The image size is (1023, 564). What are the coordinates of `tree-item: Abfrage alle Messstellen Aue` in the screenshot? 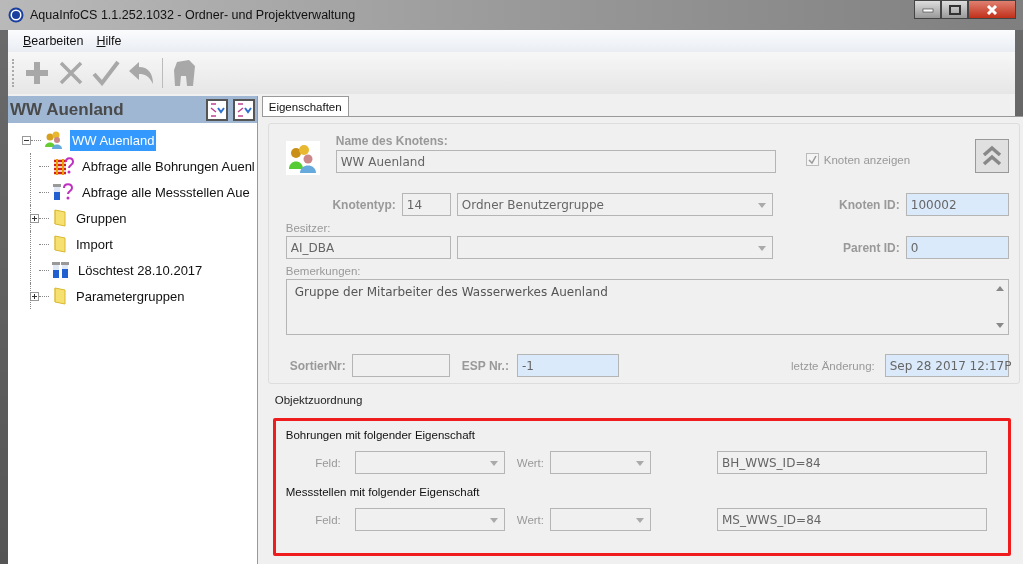 It's located at (166, 192).